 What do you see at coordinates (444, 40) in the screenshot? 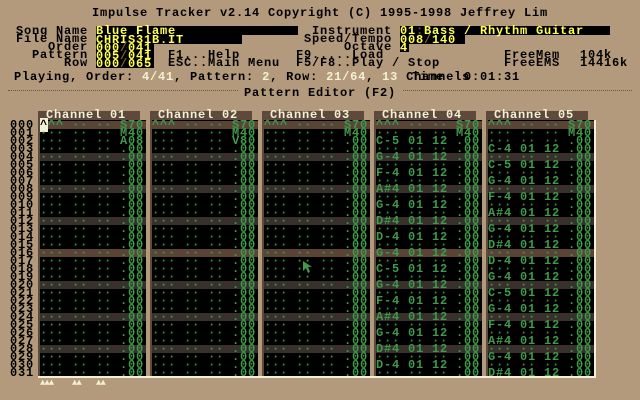
I see `tempo-value: 140` at bounding box center [444, 40].